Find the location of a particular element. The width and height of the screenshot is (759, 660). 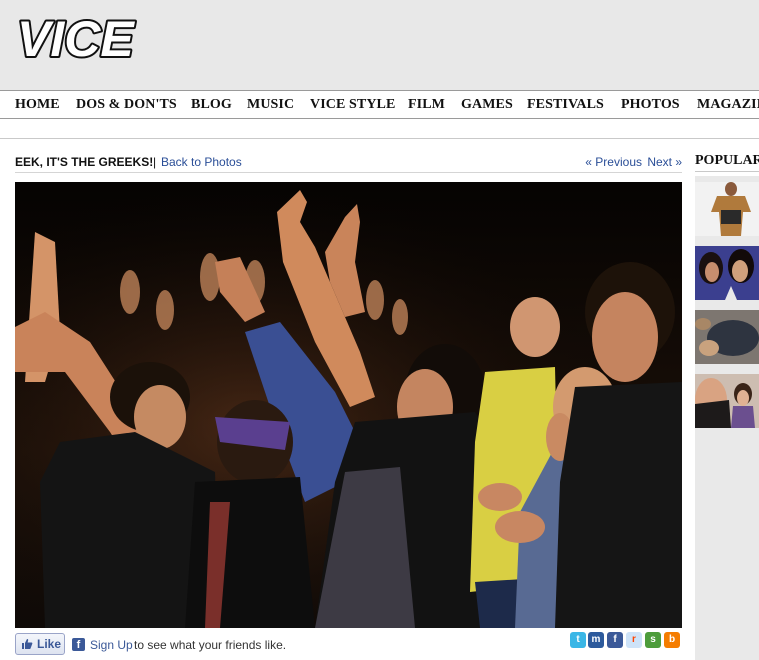

nav-magazine: MAGAZINE is located at coordinates (728, 105).